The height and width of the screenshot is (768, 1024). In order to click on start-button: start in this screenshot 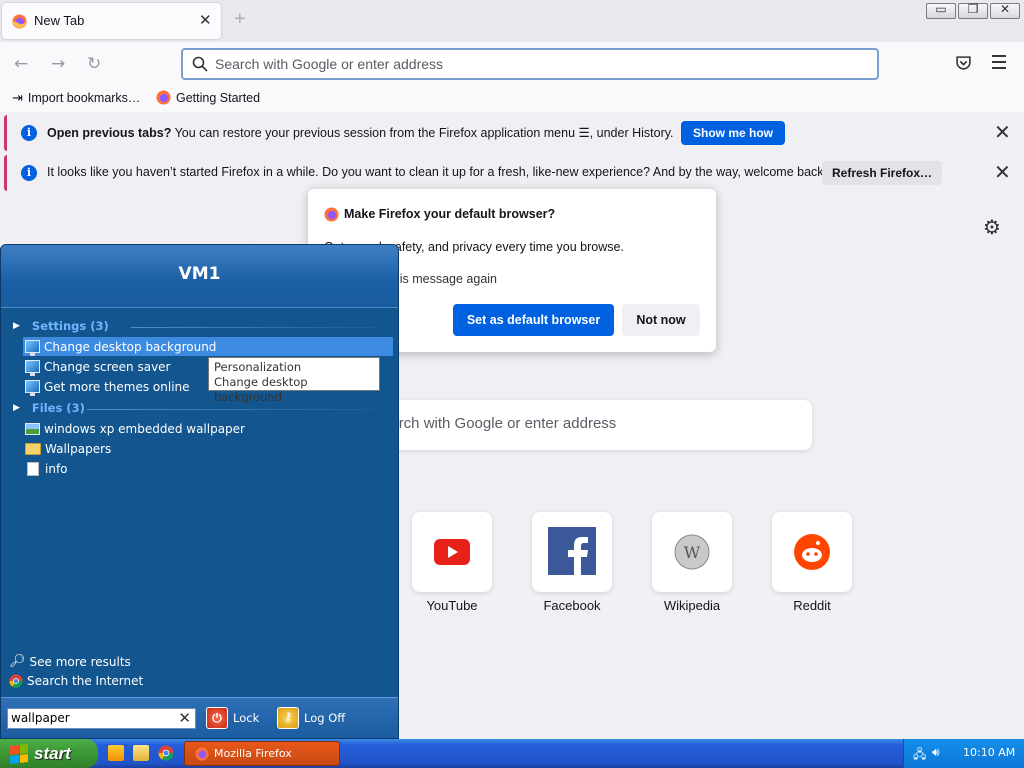, I will do `click(49, 753)`.